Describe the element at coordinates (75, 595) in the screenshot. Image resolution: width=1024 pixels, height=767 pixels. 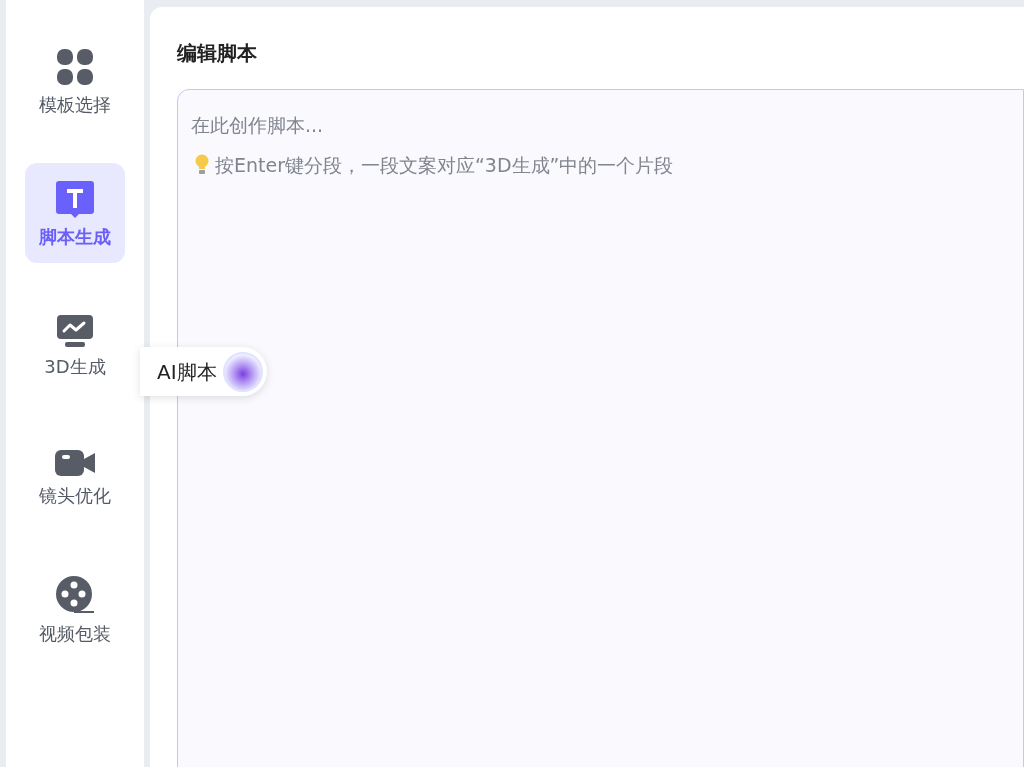
I see `film-reel-icon` at that location.